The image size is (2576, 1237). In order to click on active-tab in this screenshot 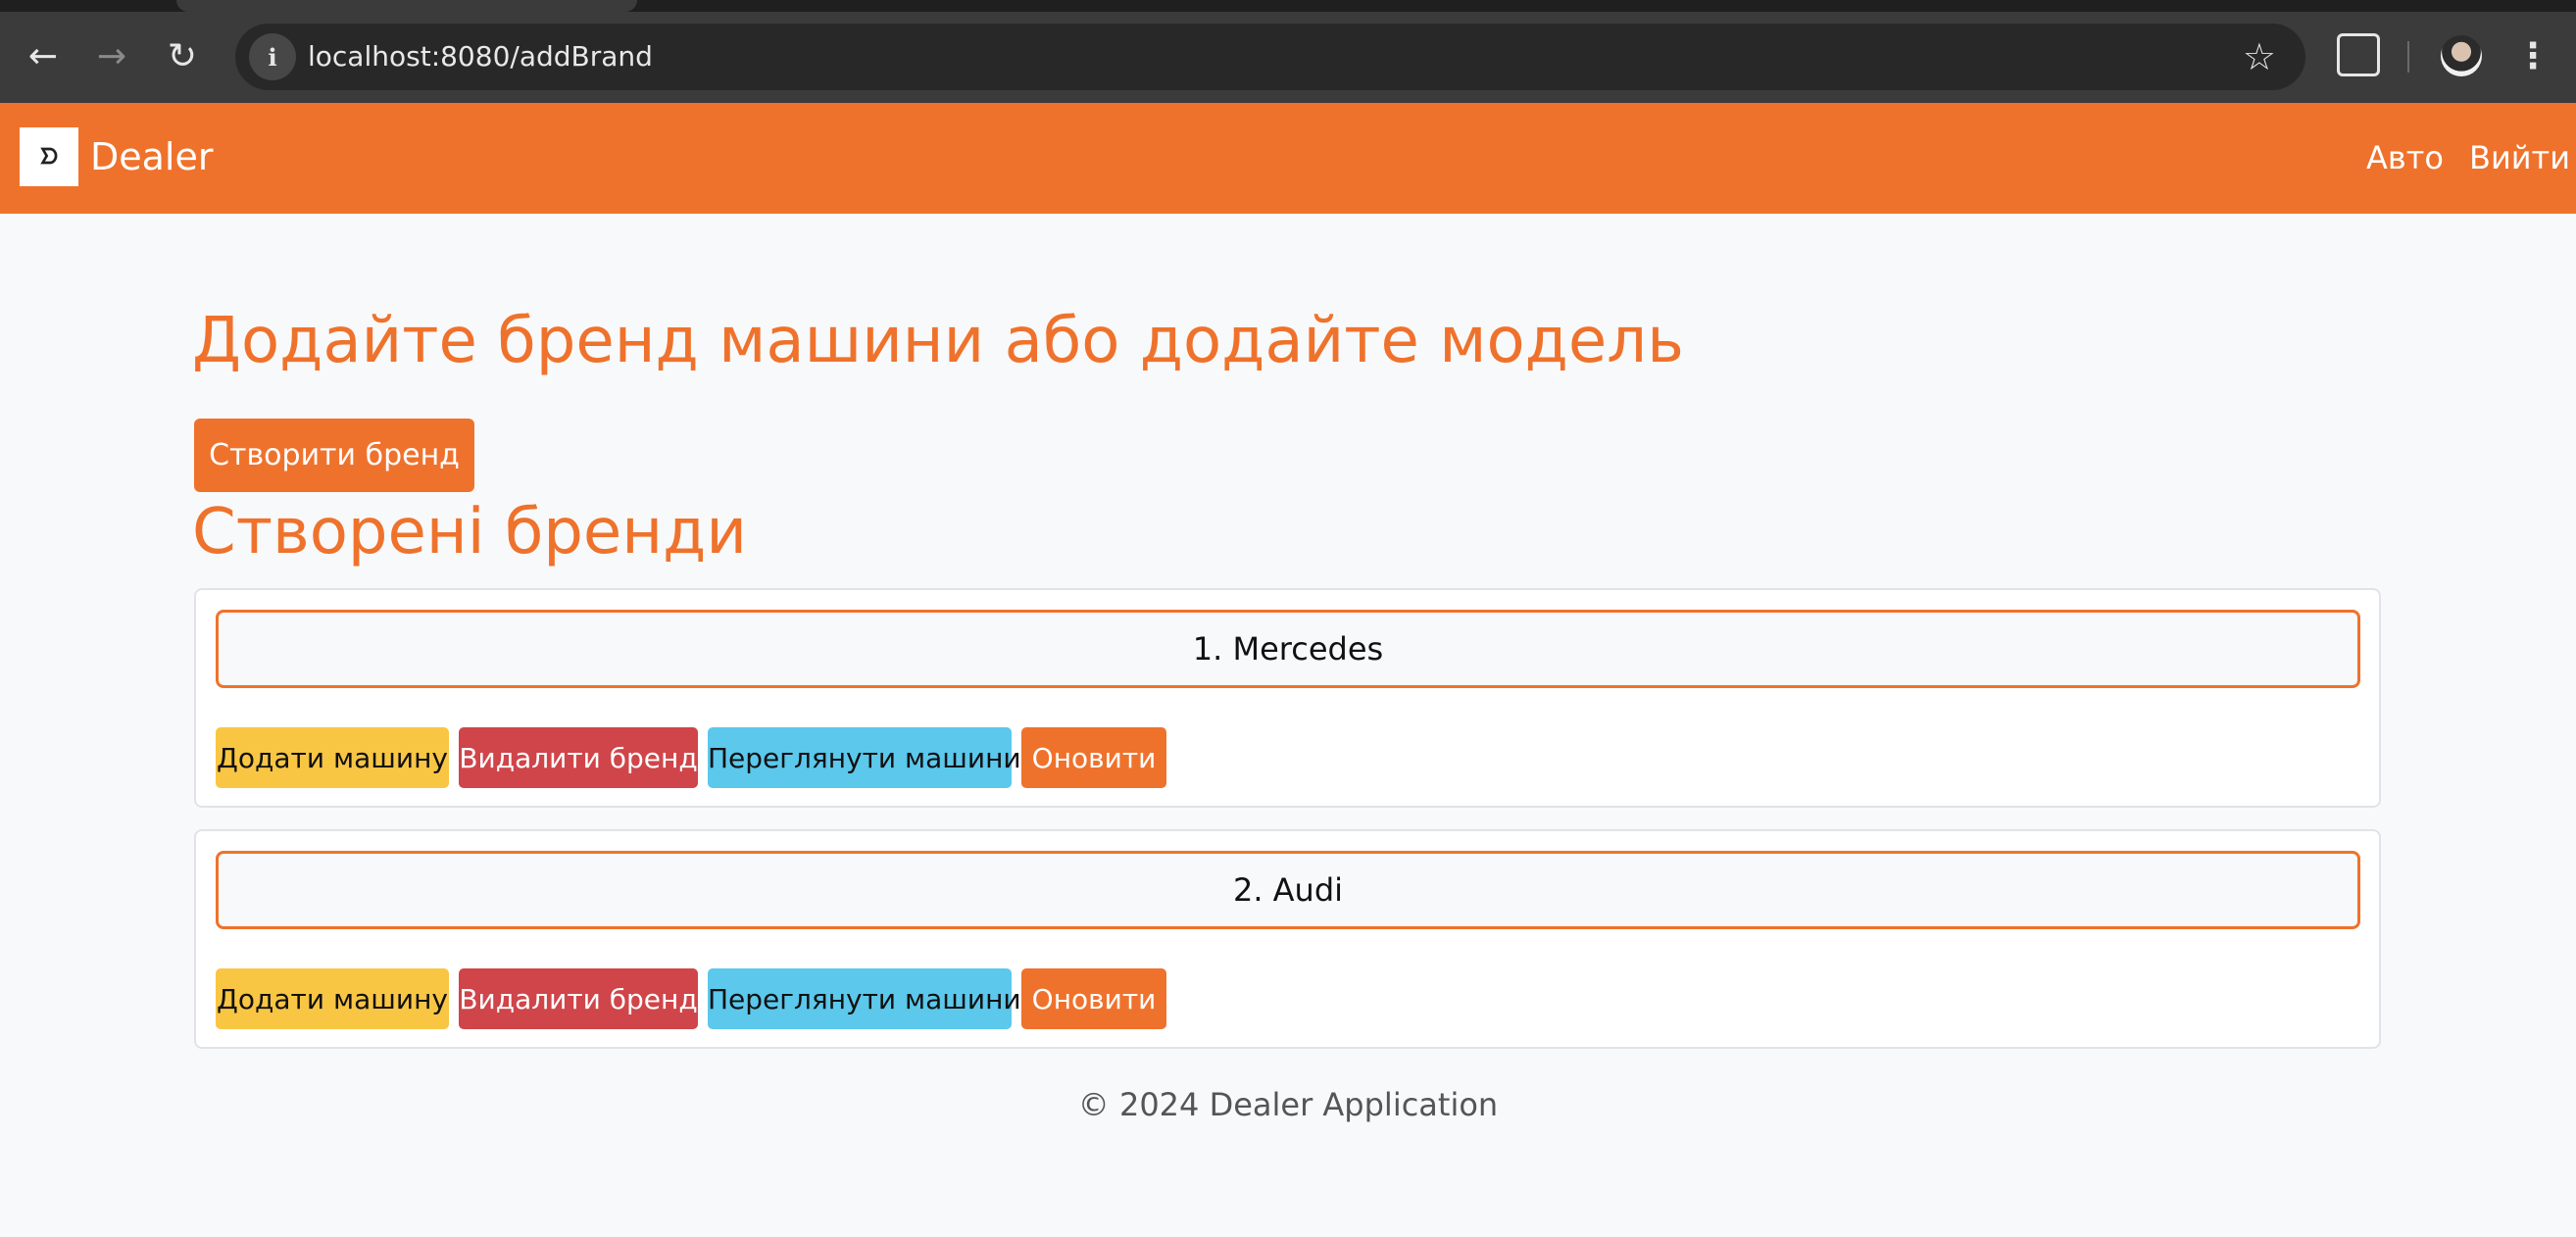, I will do `click(406, 6)`.